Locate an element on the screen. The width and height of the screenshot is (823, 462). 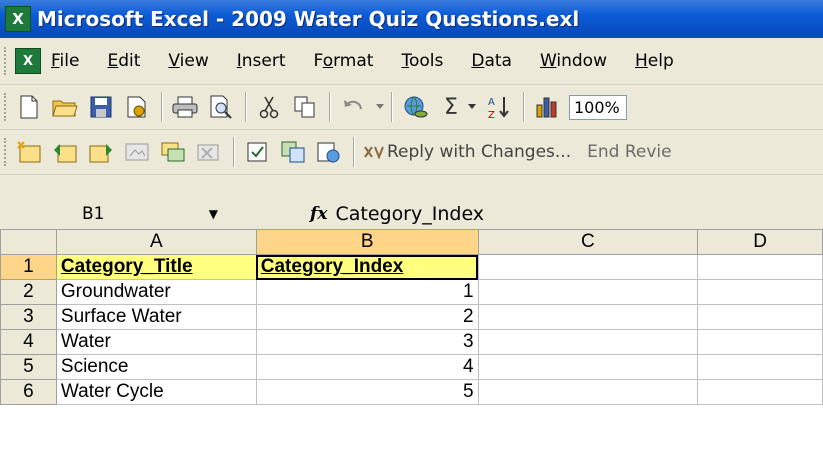
autosum-icon: Σ is located at coordinates (451, 107).